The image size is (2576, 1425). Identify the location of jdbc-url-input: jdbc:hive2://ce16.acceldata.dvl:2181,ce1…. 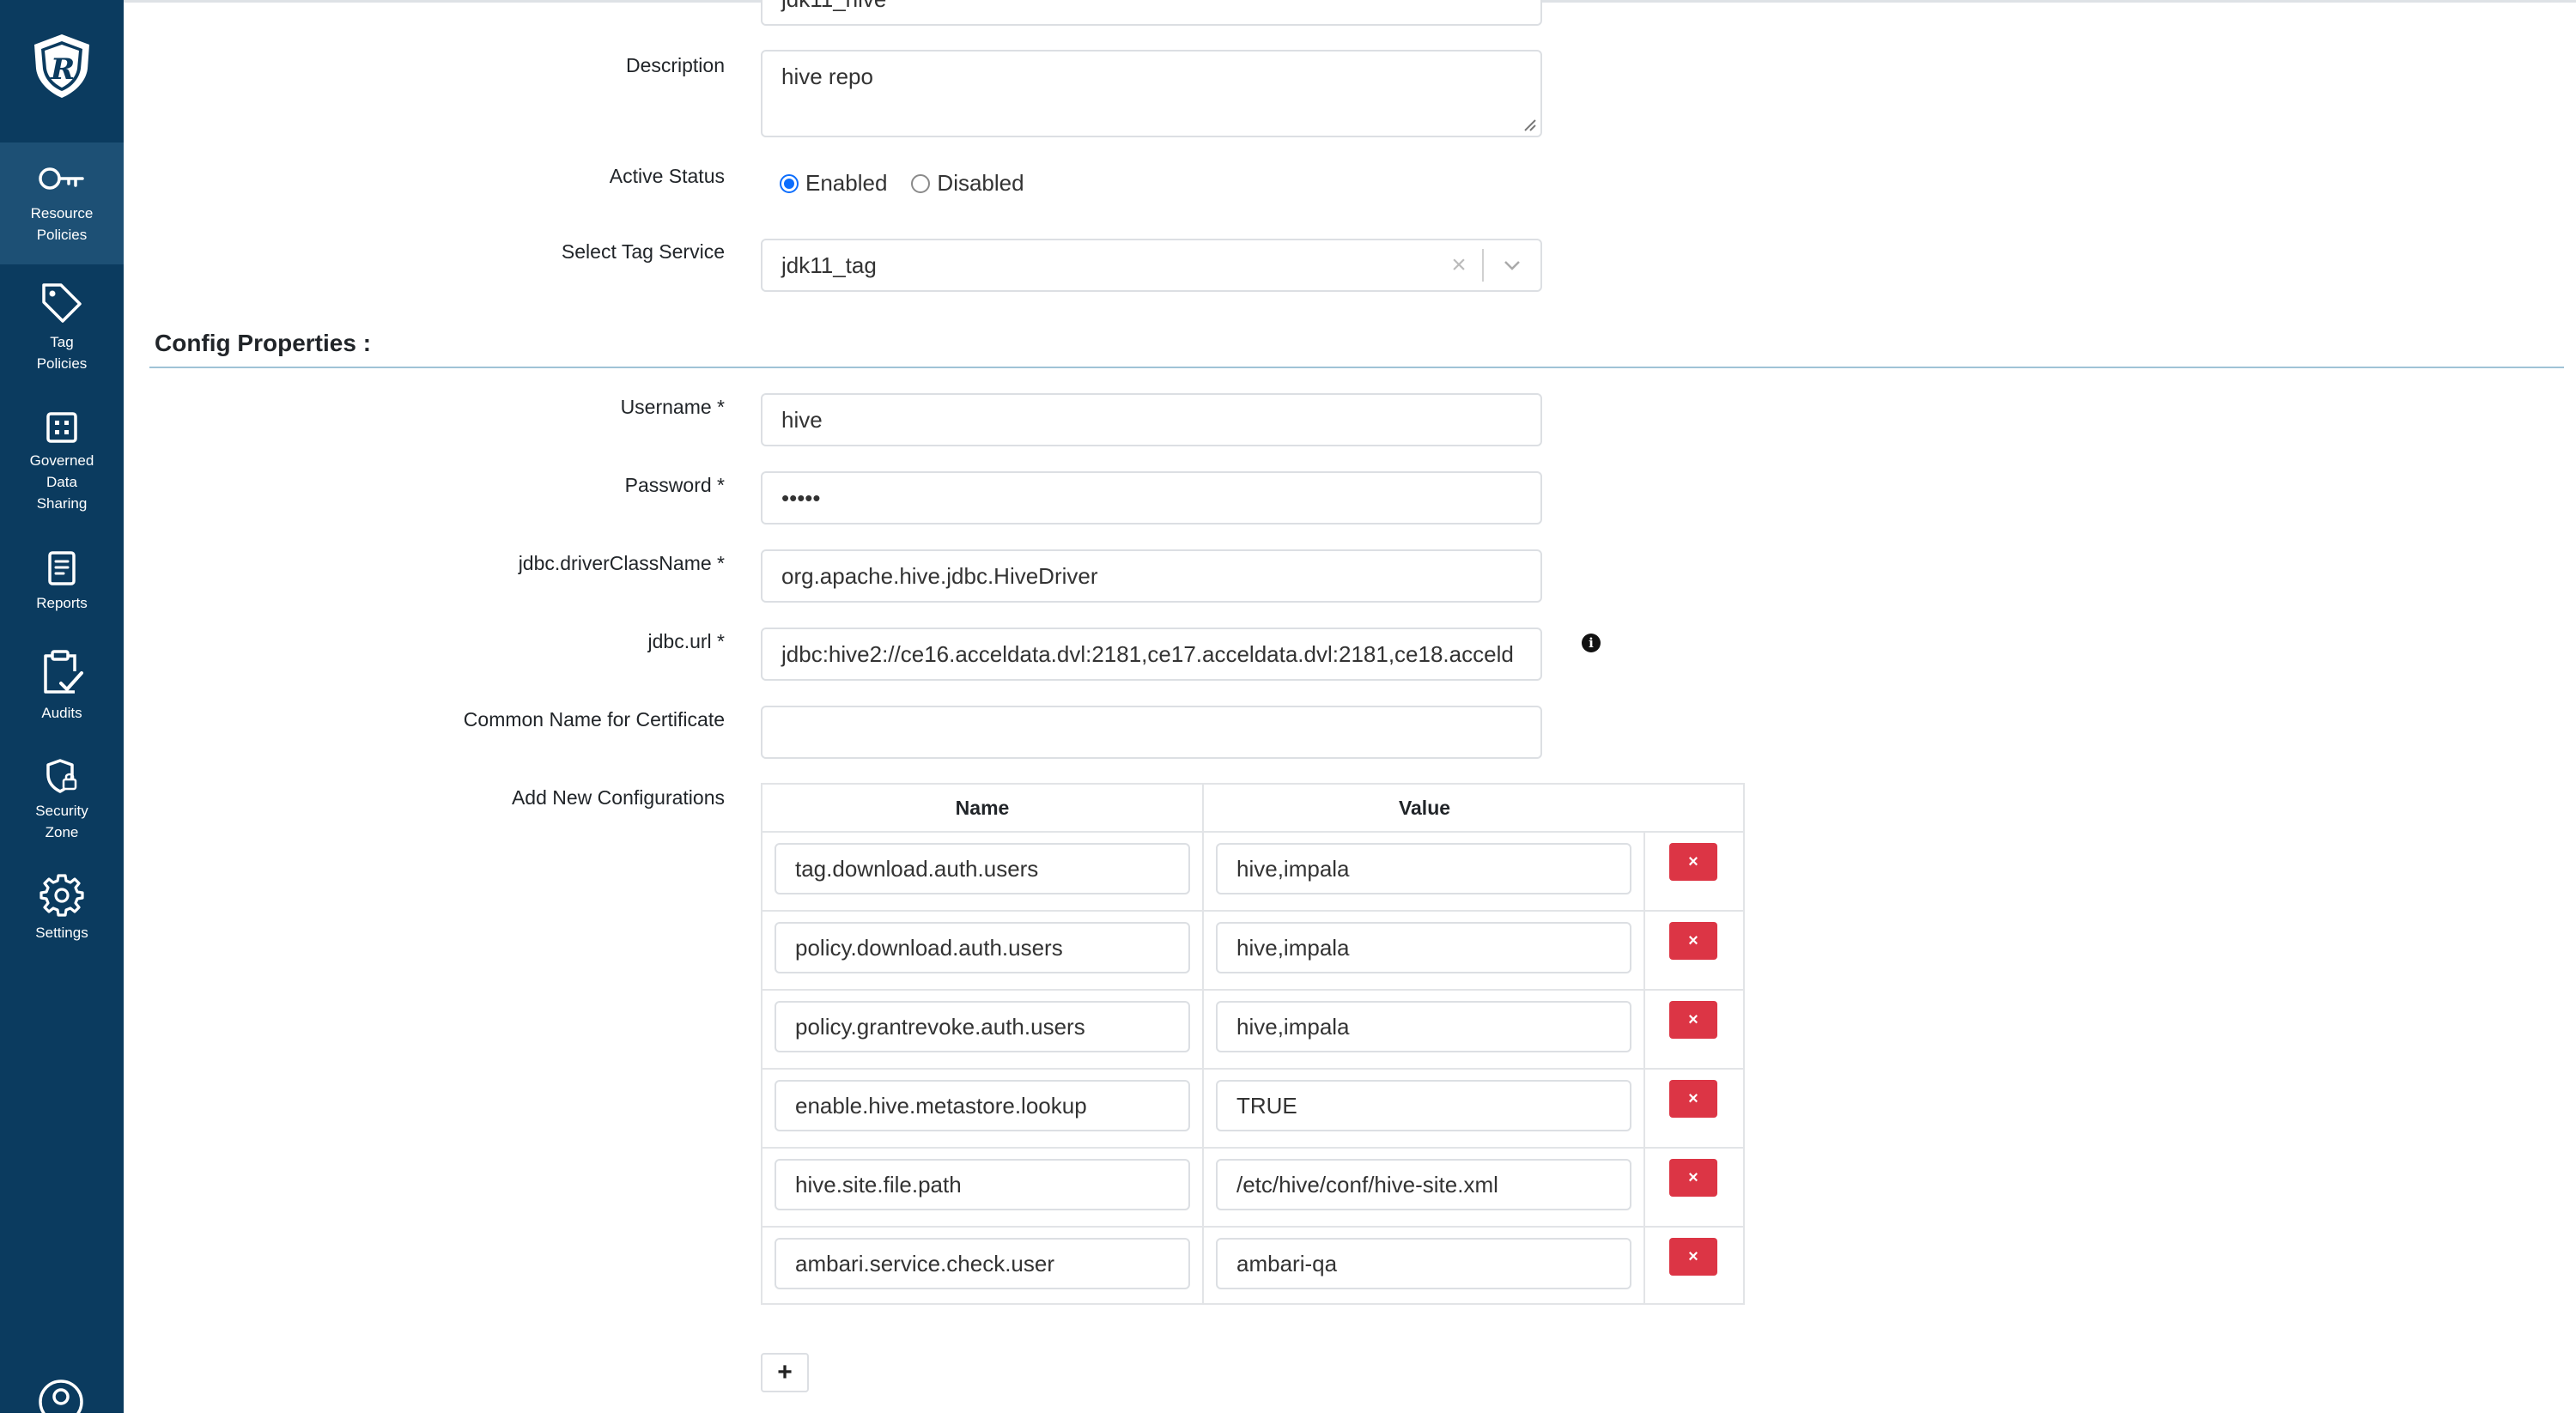
(1151, 654).